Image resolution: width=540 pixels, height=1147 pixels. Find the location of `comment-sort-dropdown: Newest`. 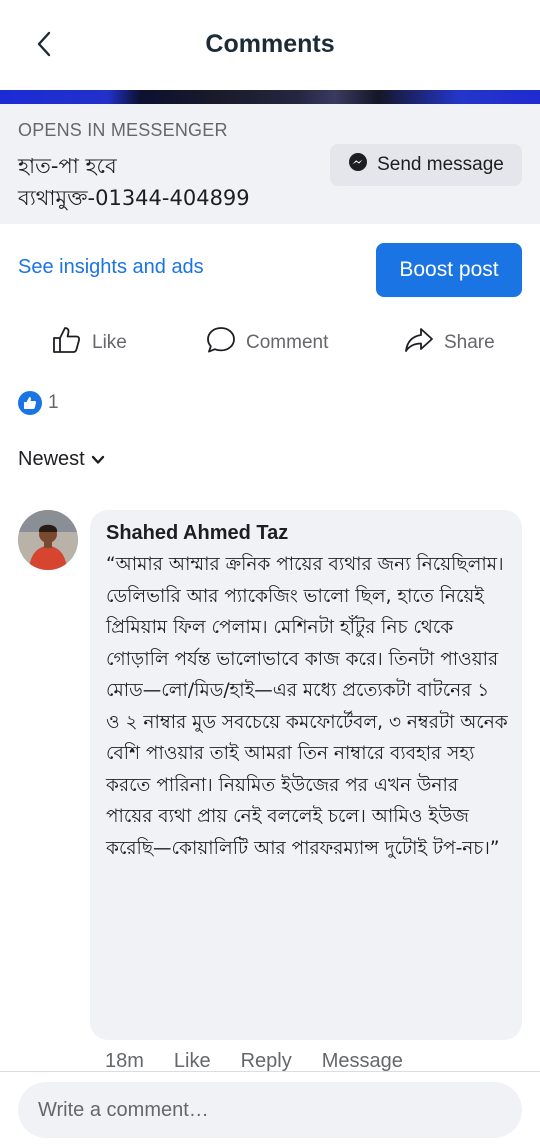

comment-sort-dropdown: Newest is located at coordinates (61, 459).